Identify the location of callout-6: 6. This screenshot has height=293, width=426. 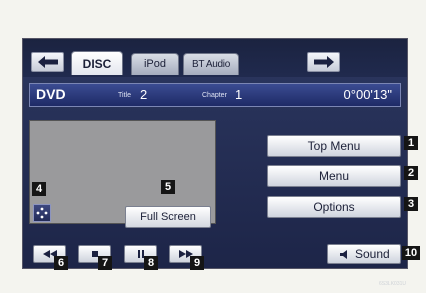
(61, 263).